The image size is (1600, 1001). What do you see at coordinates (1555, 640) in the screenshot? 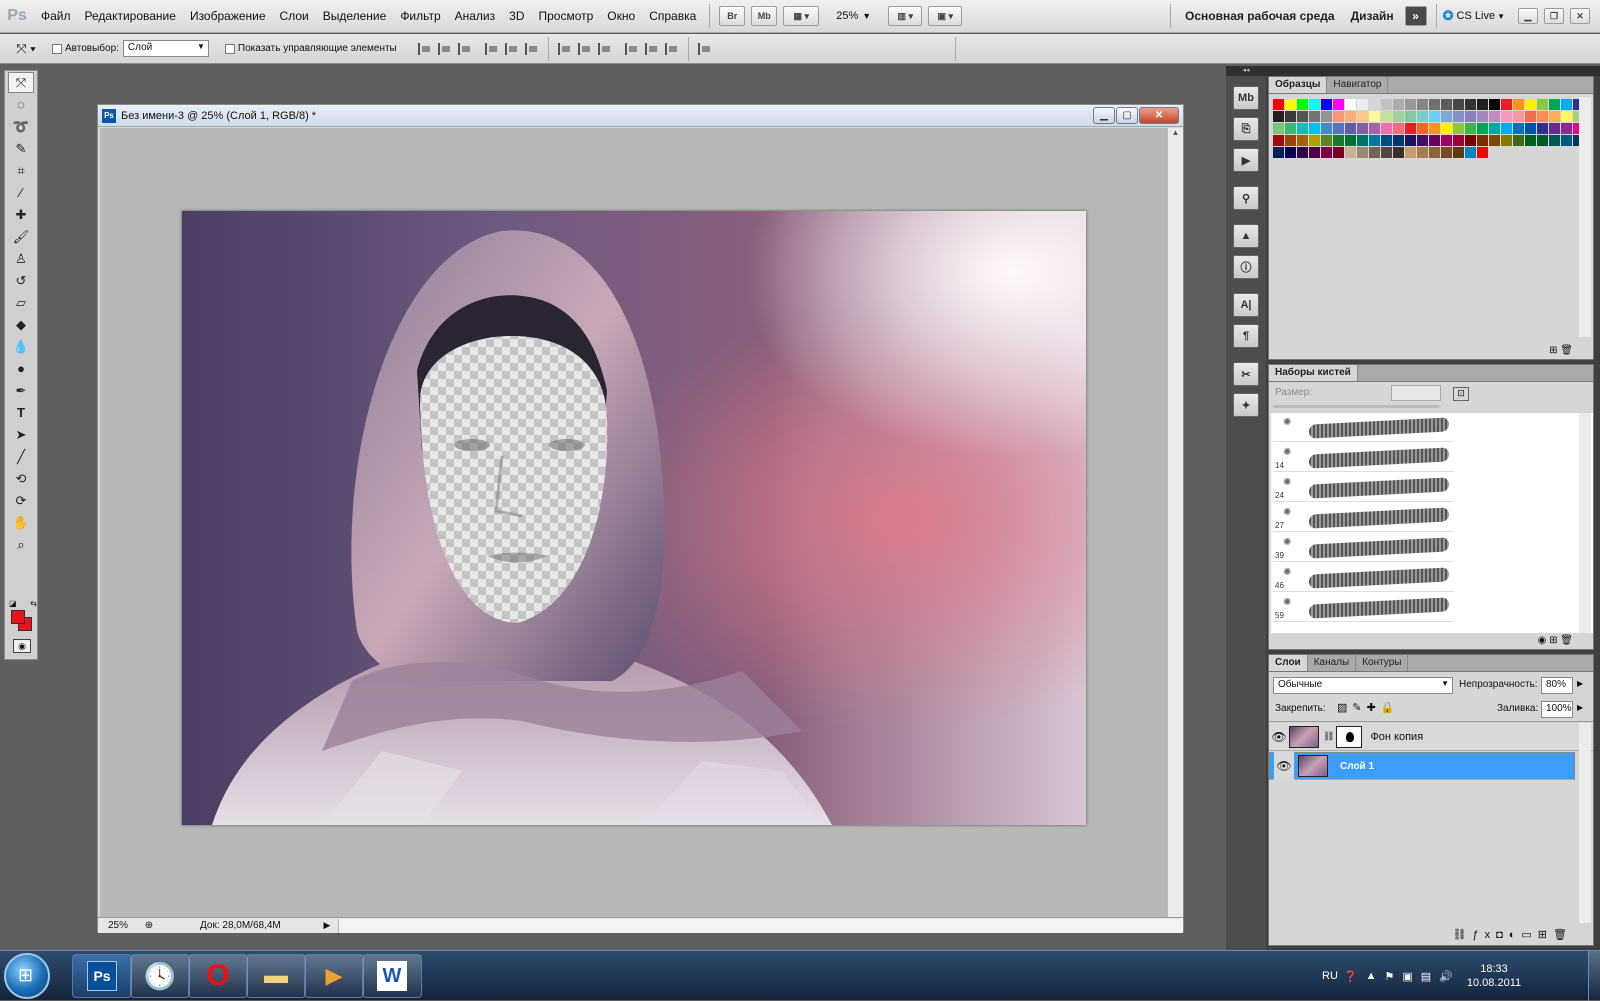
I see `brush-footer-icons: ◉ ⊞ 🗑` at bounding box center [1555, 640].